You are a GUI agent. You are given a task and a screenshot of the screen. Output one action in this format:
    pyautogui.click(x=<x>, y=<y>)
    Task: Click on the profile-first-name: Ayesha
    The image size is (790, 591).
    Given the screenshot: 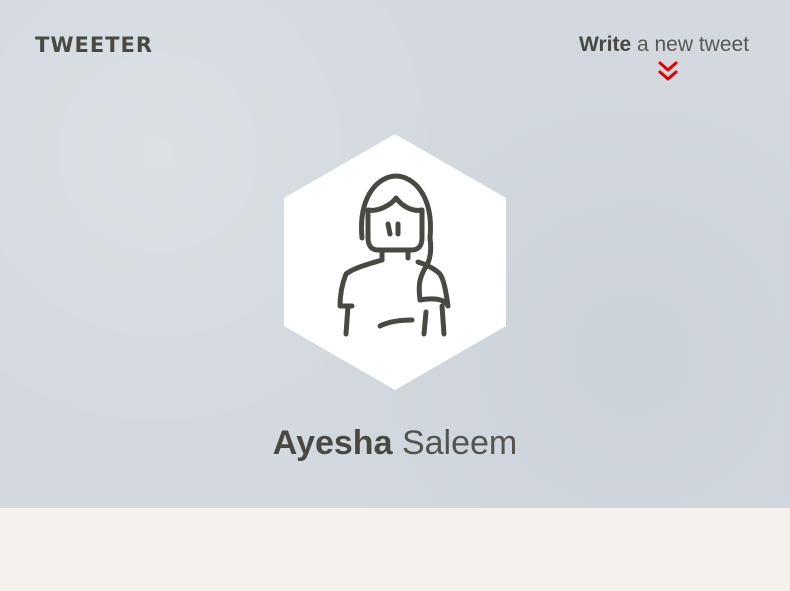 What is the action you would take?
    pyautogui.click(x=332, y=443)
    